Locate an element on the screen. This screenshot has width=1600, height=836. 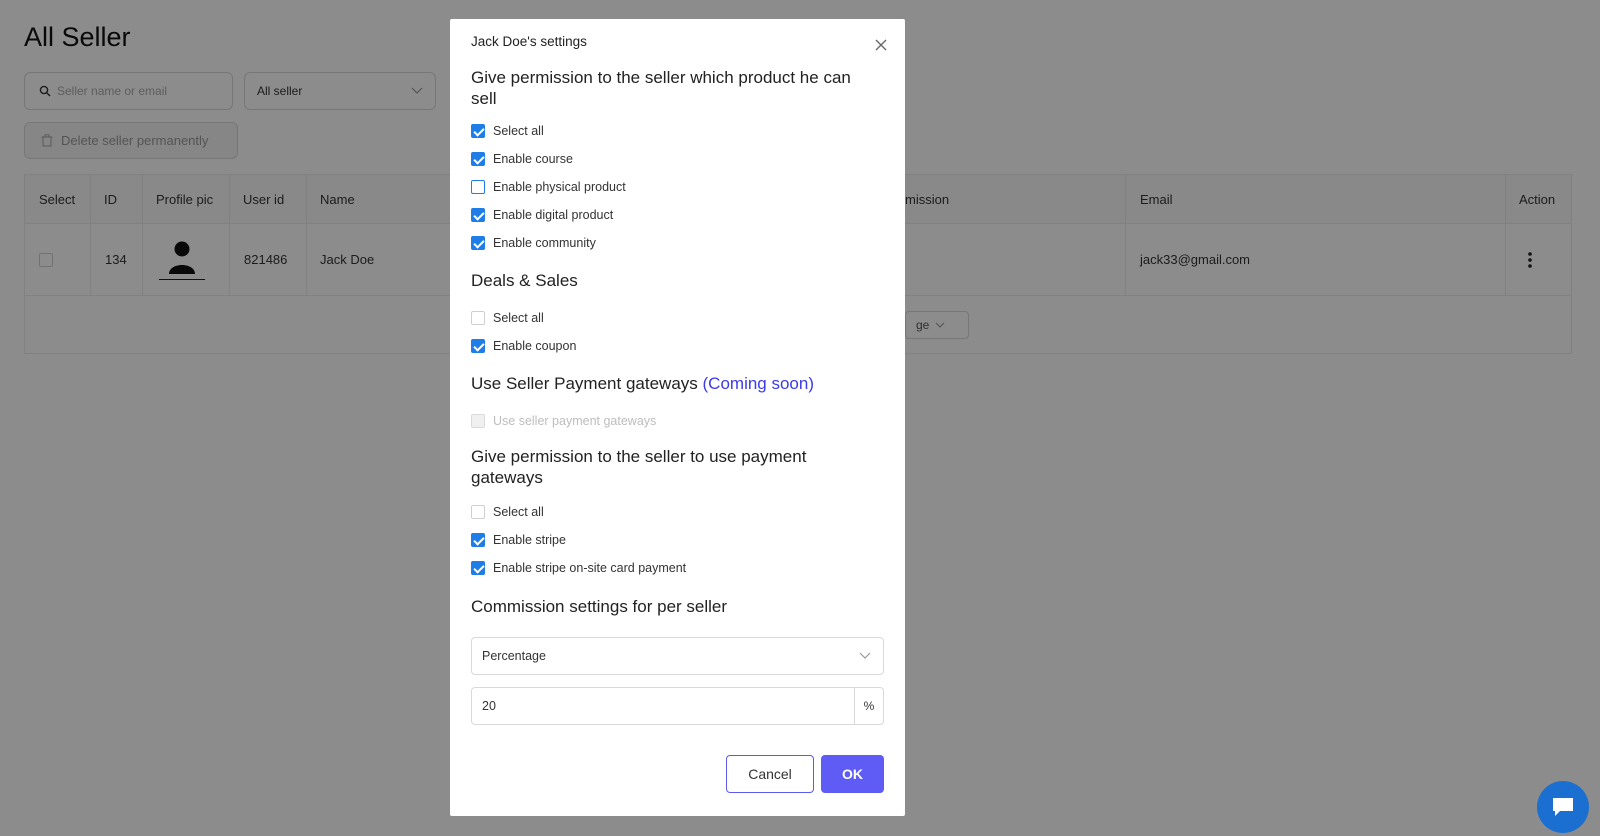
close-icon is located at coordinates (881, 45).